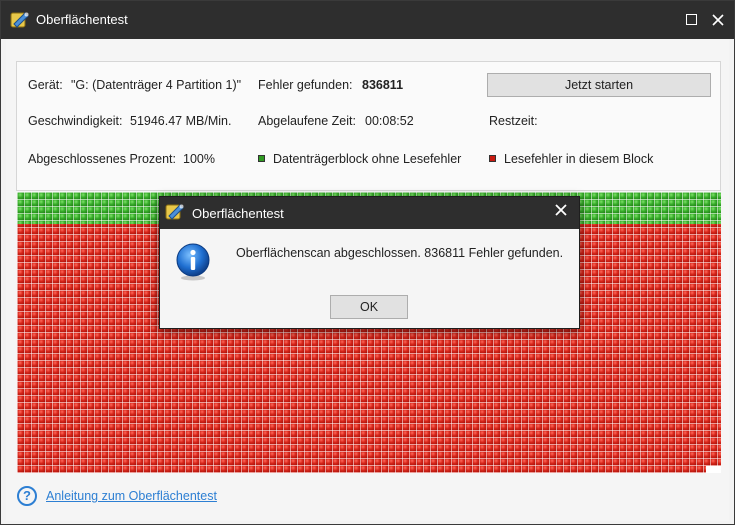  What do you see at coordinates (369, 213) in the screenshot?
I see `dialog-titlebar: Oberflächentest` at bounding box center [369, 213].